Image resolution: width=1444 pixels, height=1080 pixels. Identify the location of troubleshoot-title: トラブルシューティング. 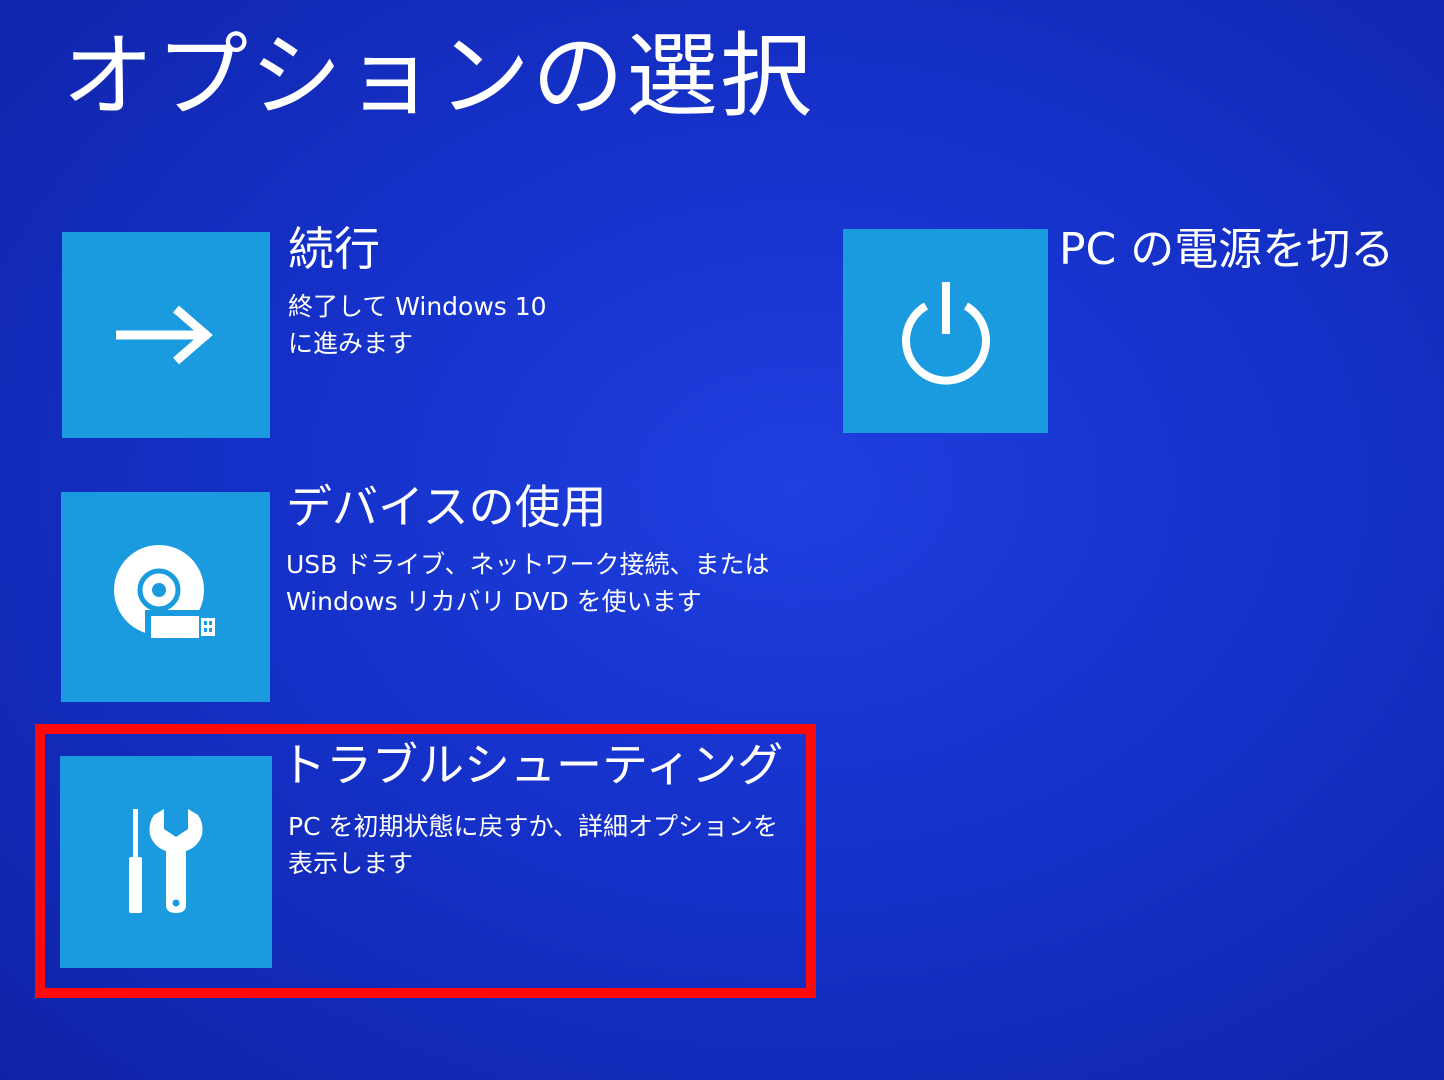
(531, 765).